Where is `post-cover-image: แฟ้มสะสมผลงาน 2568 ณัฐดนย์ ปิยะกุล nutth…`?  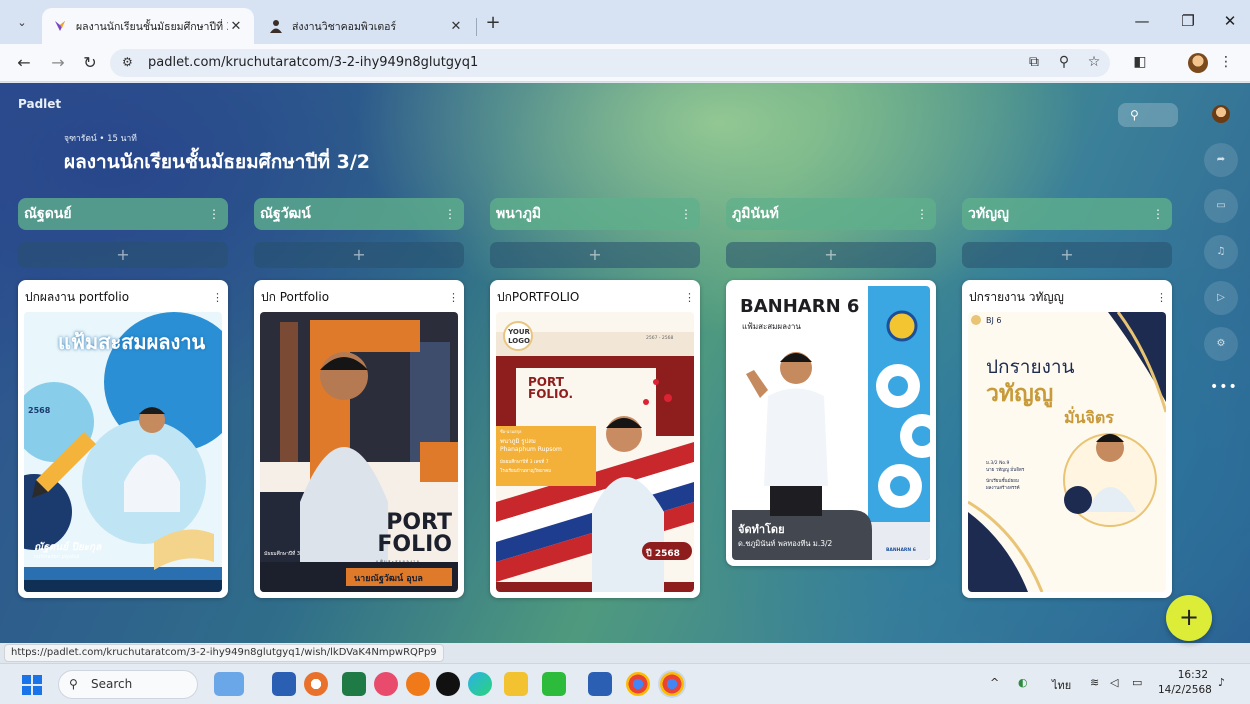 post-cover-image: แฟ้มสะสมผลงาน 2568 ณัฐดนย์ ปิยะกุล nutth… is located at coordinates (123, 452).